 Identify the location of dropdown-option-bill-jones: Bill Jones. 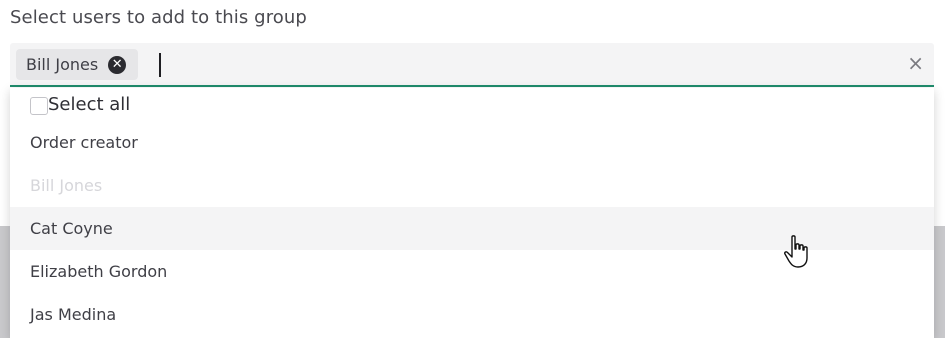
(66, 185).